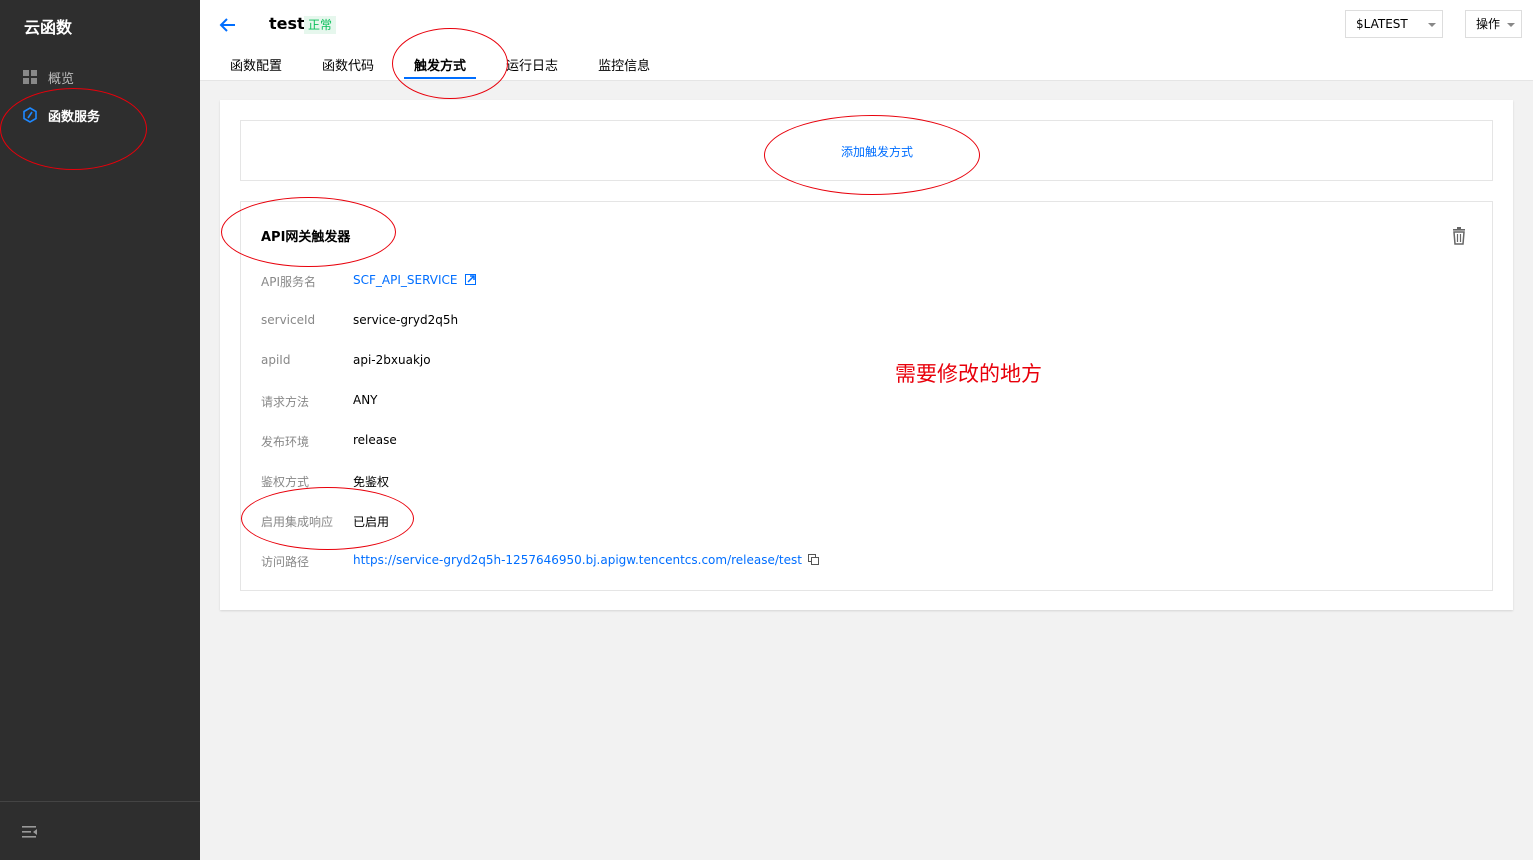 The width and height of the screenshot is (1533, 860). What do you see at coordinates (297, 522) in the screenshot?
I see `integration-response-label: 启用集成响应` at bounding box center [297, 522].